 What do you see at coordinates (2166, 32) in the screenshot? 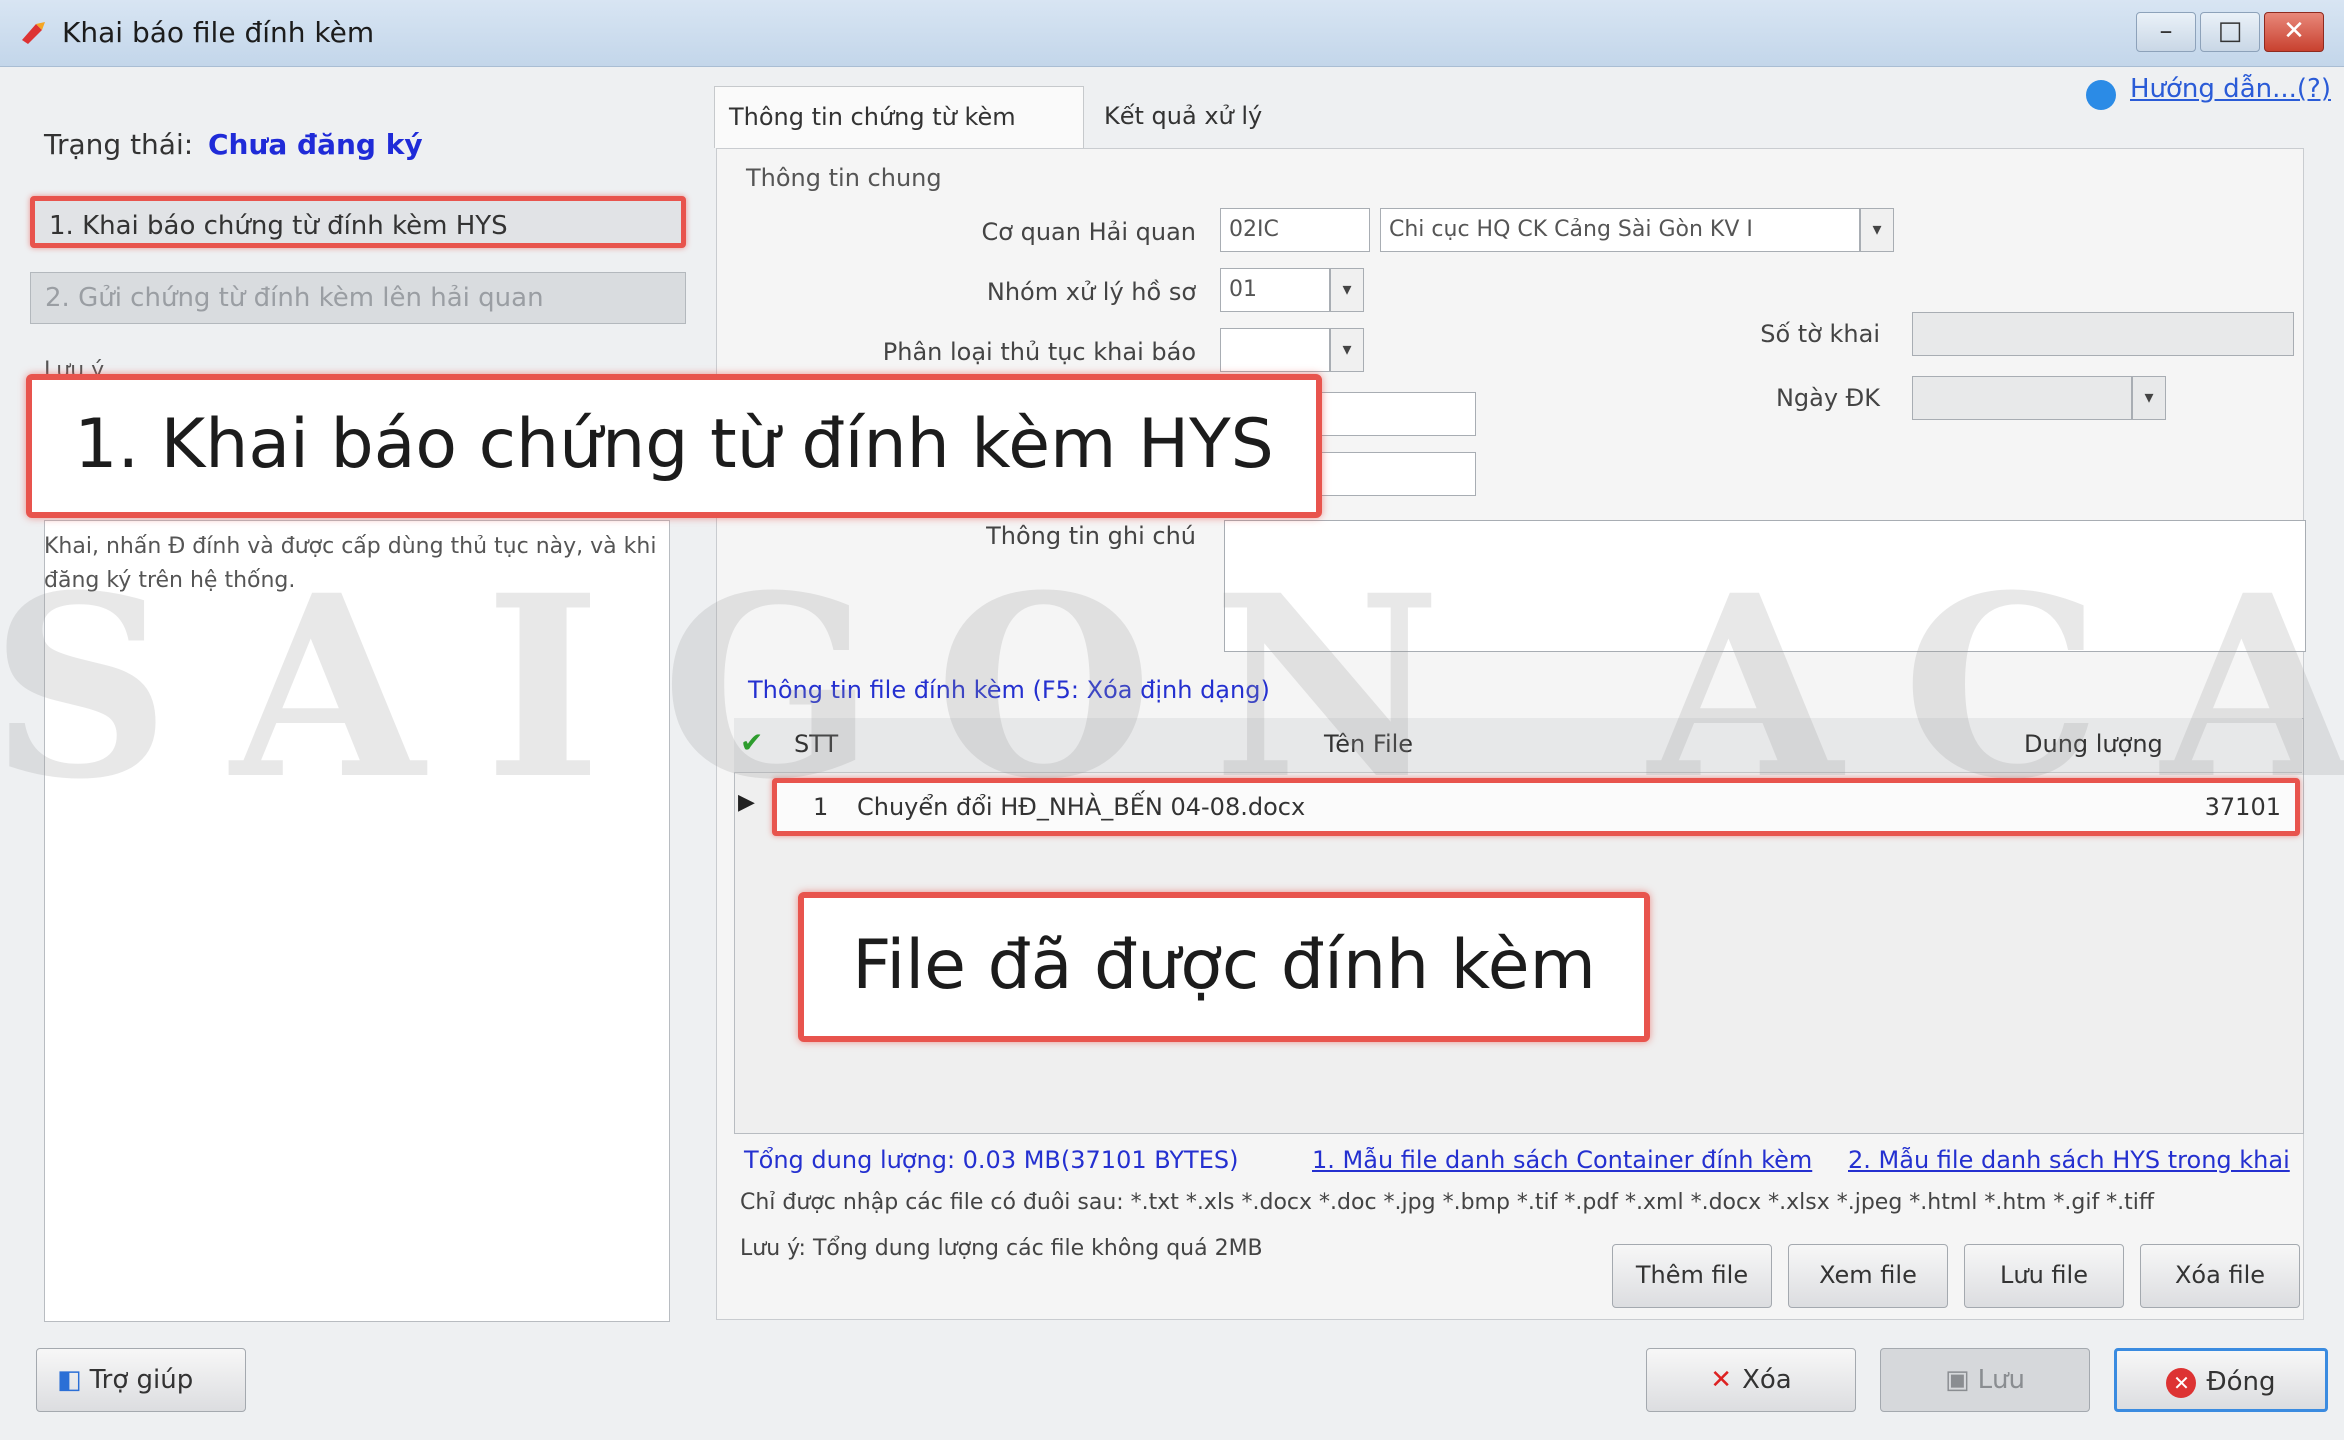
I see `minimize-button: –` at bounding box center [2166, 32].